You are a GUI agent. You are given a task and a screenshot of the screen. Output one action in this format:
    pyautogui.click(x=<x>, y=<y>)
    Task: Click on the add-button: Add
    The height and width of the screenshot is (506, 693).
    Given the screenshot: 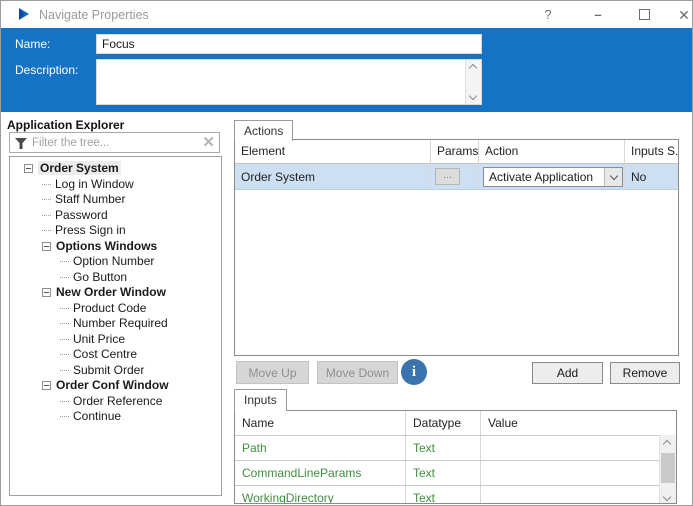 What is the action you would take?
    pyautogui.click(x=567, y=373)
    